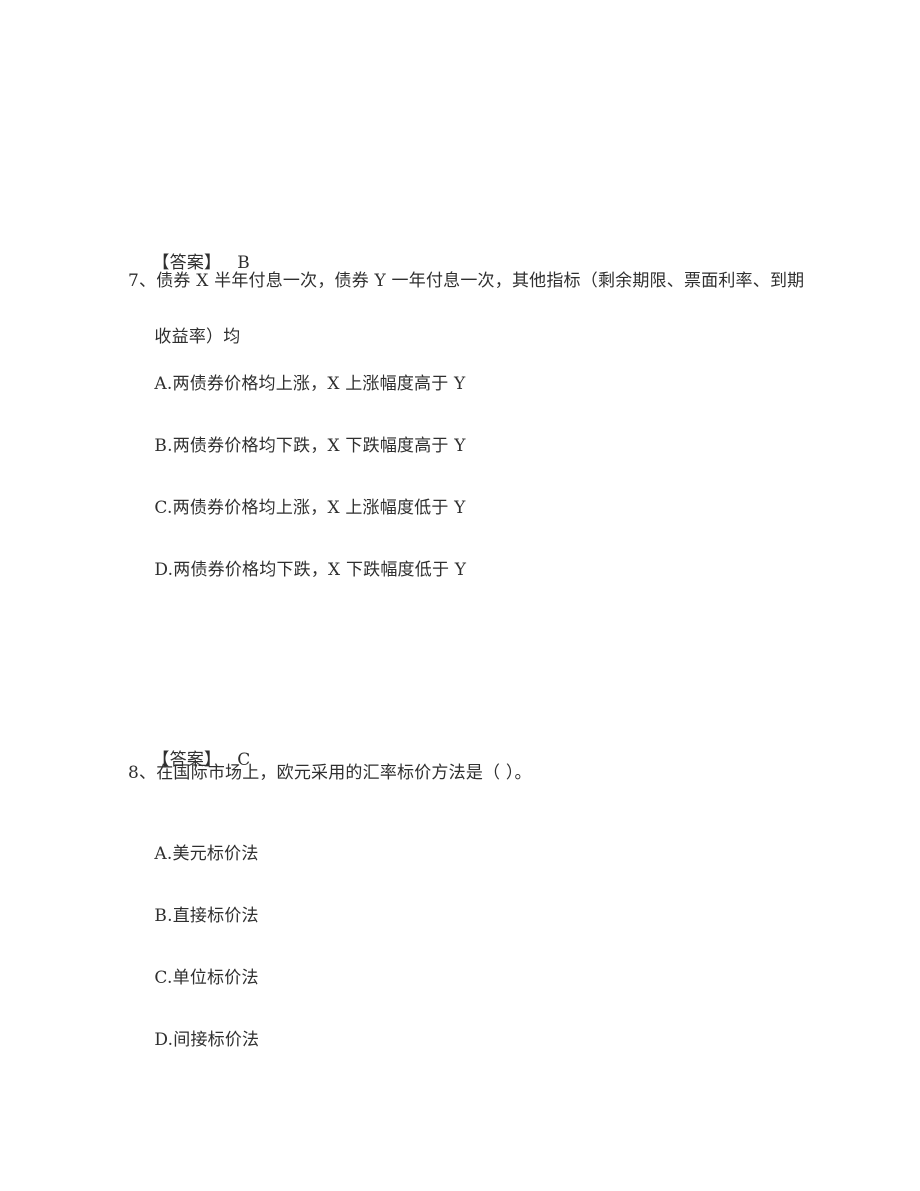 The height and width of the screenshot is (1191, 920). I want to click on option-text: 单位标价法, so click(215, 978).